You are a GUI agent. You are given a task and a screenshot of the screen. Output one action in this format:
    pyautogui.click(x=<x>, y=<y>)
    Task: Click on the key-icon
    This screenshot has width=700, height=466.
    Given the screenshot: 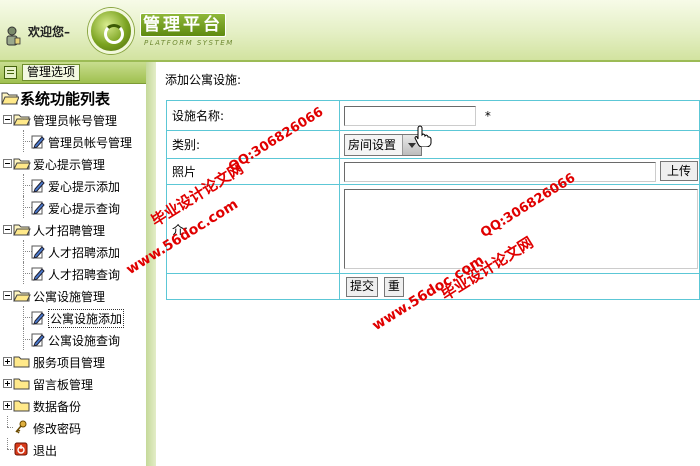 What is the action you would take?
    pyautogui.click(x=21, y=427)
    